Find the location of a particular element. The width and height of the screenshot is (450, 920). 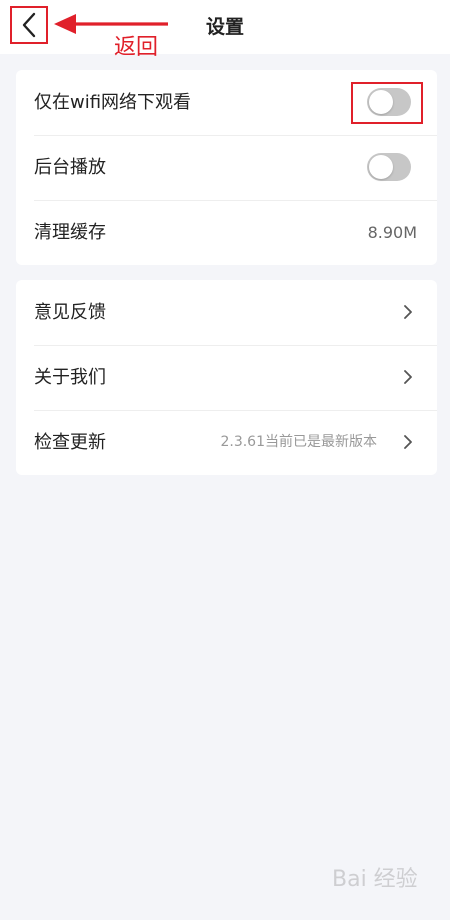

wifi-only-label: 仅在wifi网络下观看 is located at coordinates (113, 102).